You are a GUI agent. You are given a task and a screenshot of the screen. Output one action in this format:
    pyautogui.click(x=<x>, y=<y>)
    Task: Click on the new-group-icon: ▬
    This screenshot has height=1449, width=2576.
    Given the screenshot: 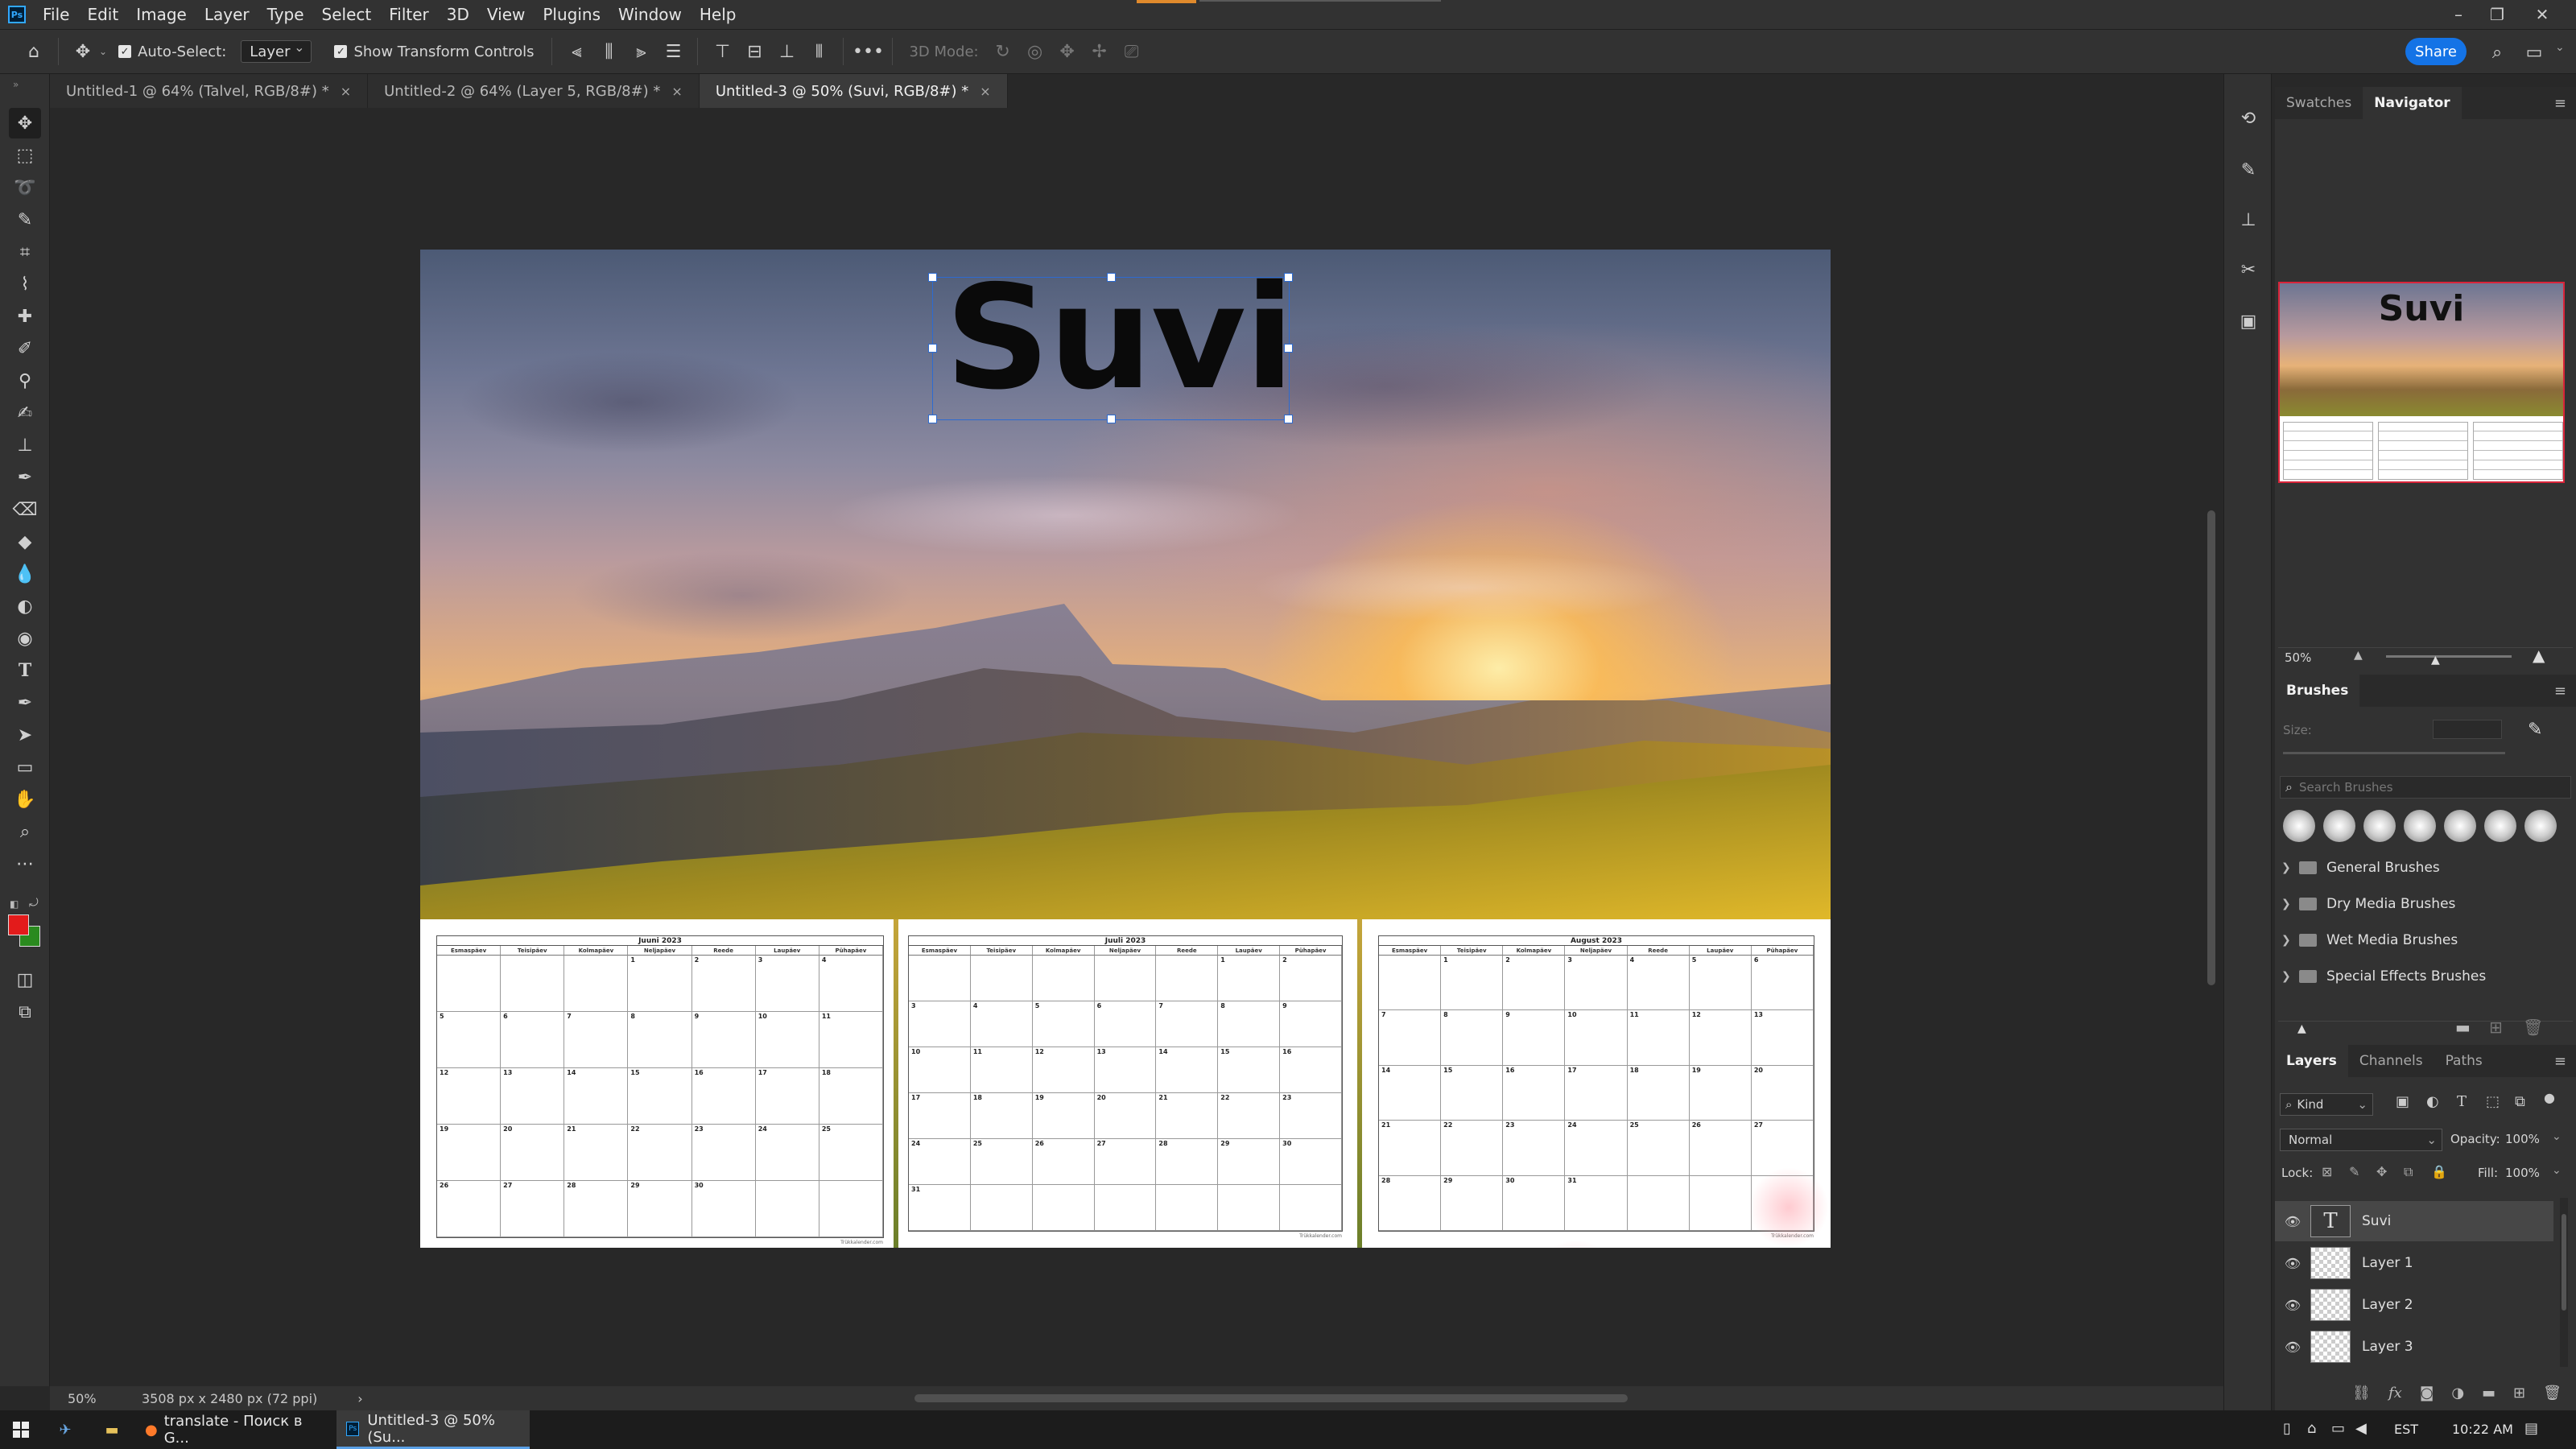 What is the action you would take?
    pyautogui.click(x=2463, y=1027)
    